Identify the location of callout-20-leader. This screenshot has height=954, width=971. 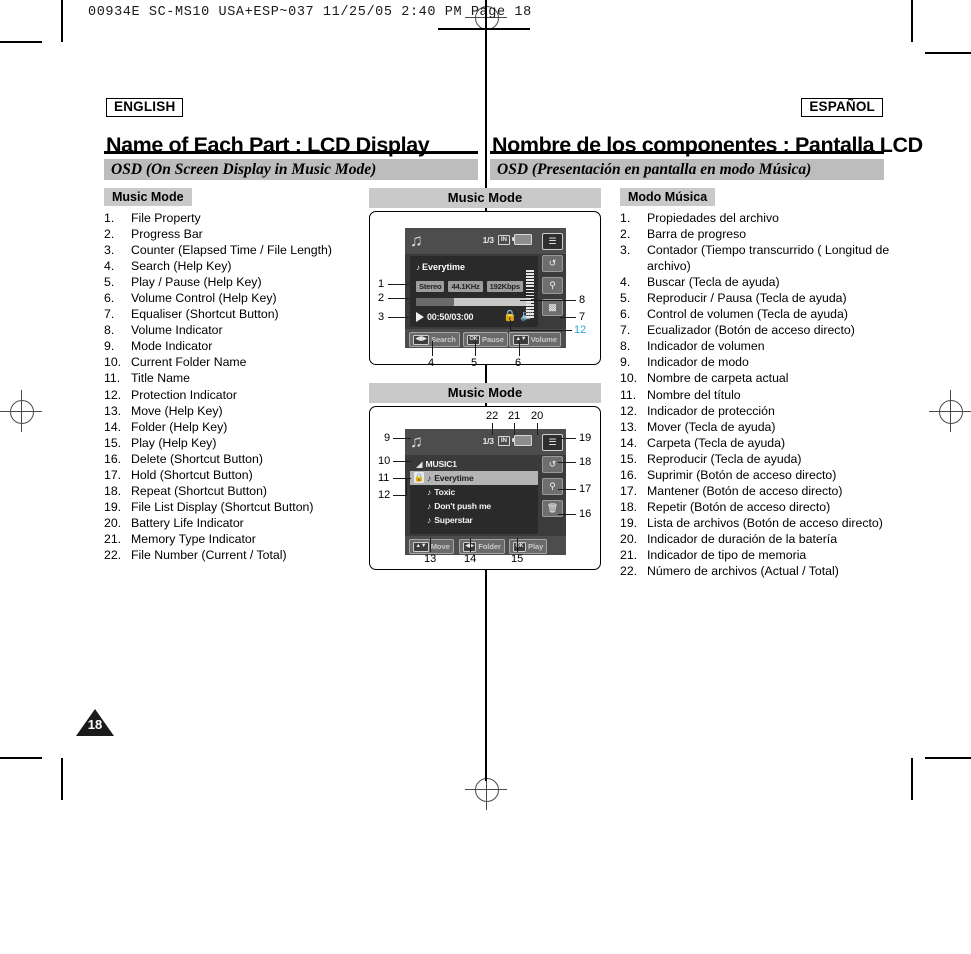
(537, 429).